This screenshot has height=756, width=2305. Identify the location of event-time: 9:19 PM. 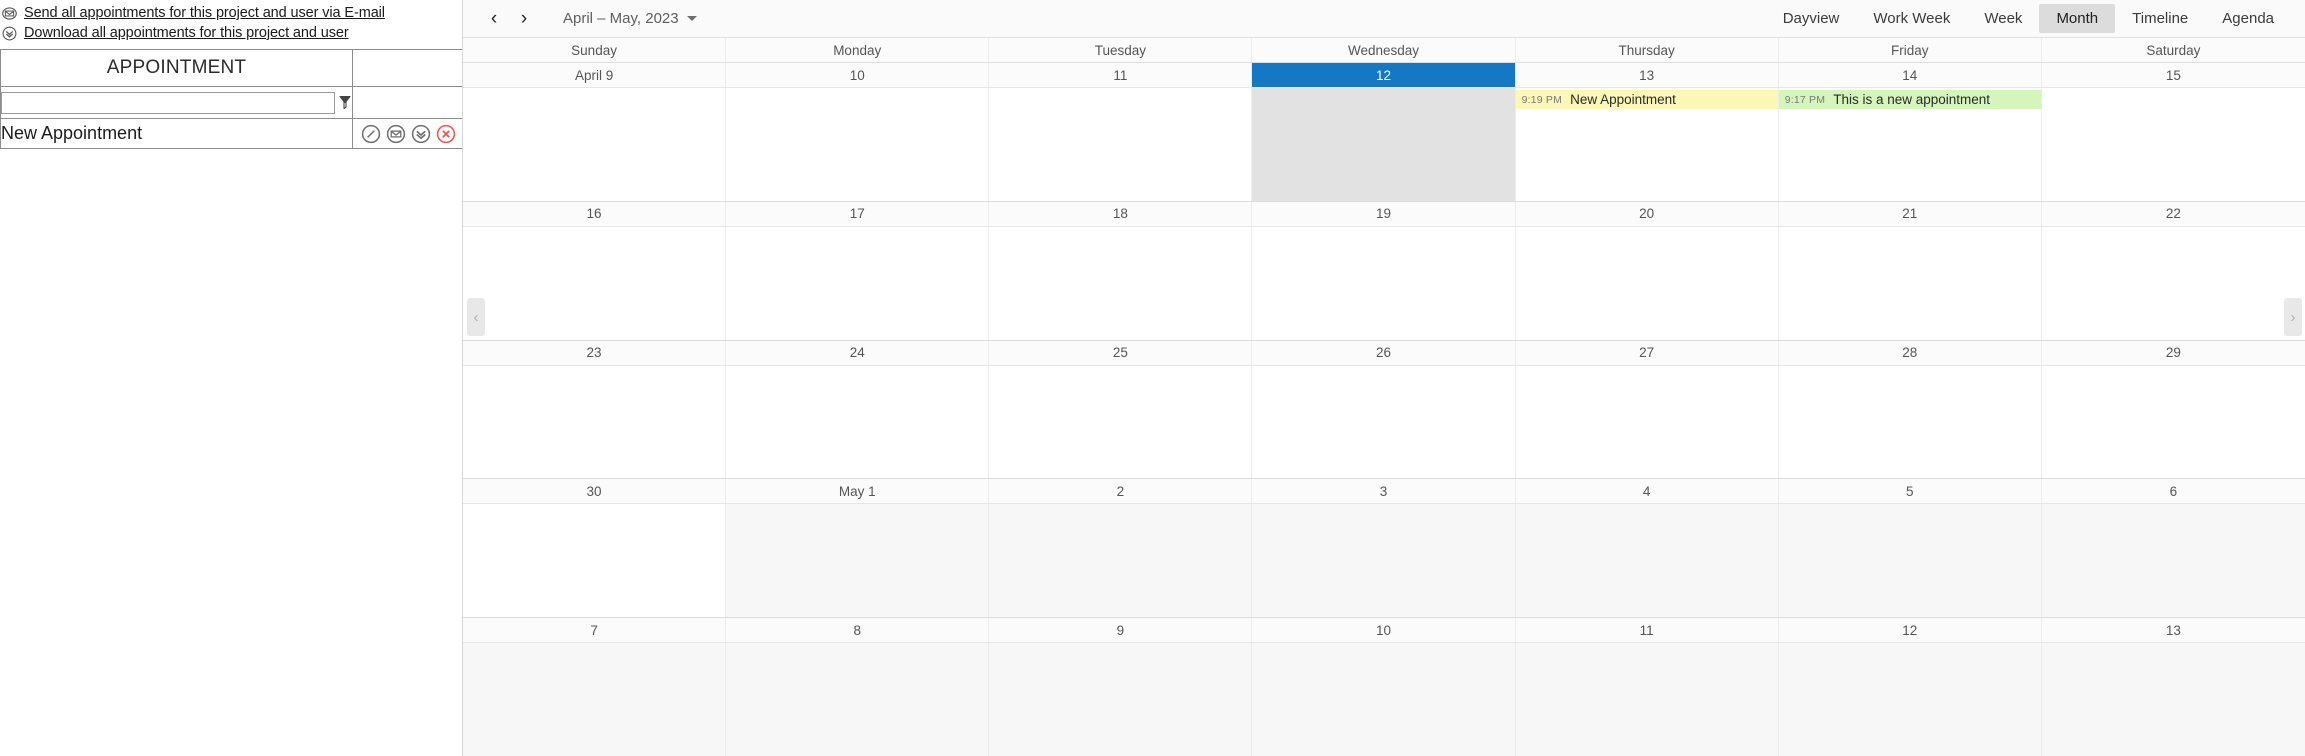
(1542, 99).